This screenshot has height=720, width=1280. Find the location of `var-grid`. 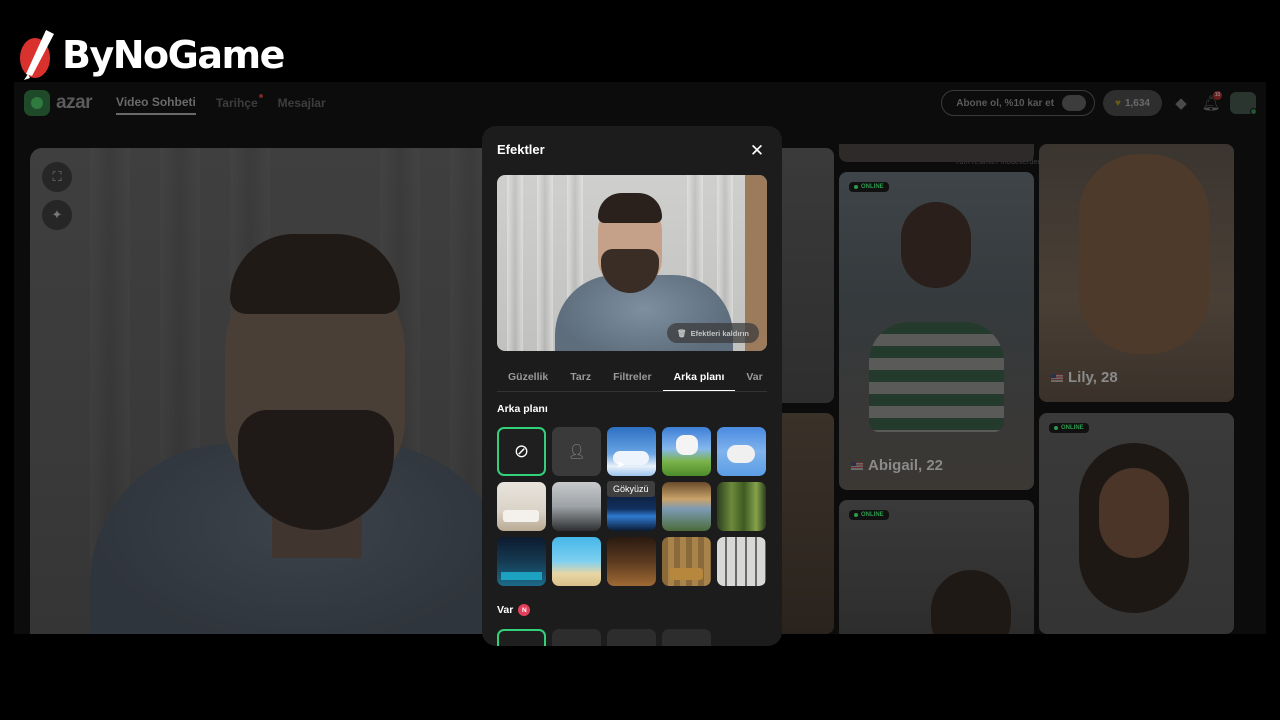

var-grid is located at coordinates (604, 637).